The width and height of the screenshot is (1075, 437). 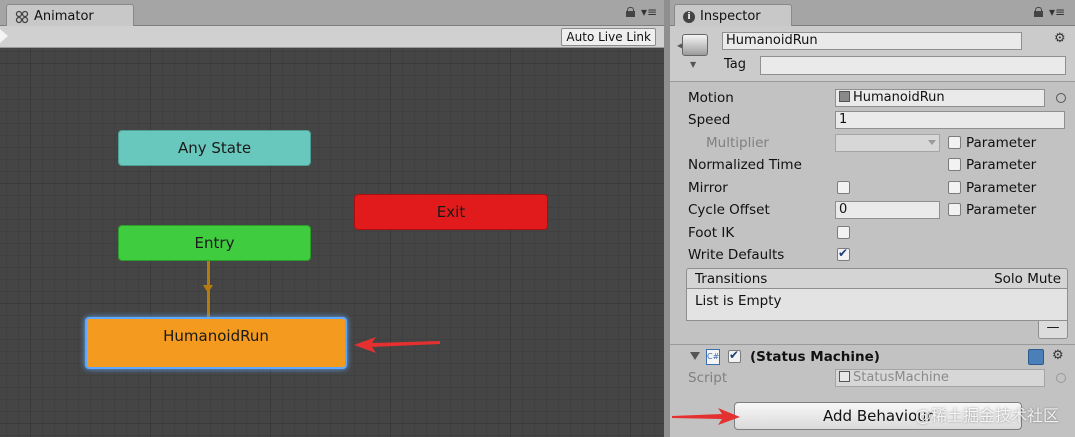 I want to click on animator-toolbar: Auto Live Link, so click(x=332, y=37).